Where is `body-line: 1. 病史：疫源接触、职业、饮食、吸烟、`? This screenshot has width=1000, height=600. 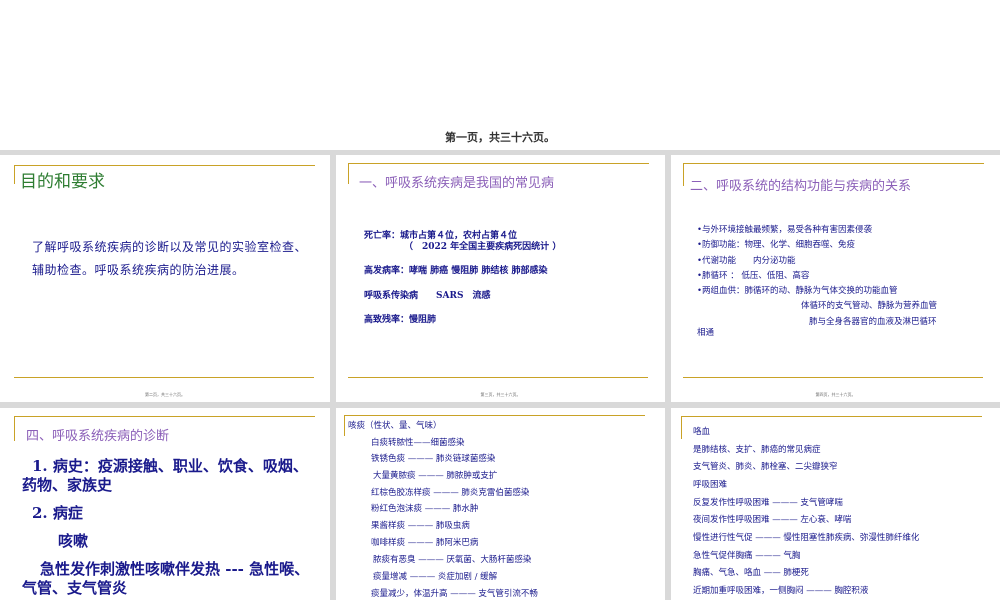
body-line: 1. 病史：疫源接触、职业、饮食、吸烟、 is located at coordinates (170, 466).